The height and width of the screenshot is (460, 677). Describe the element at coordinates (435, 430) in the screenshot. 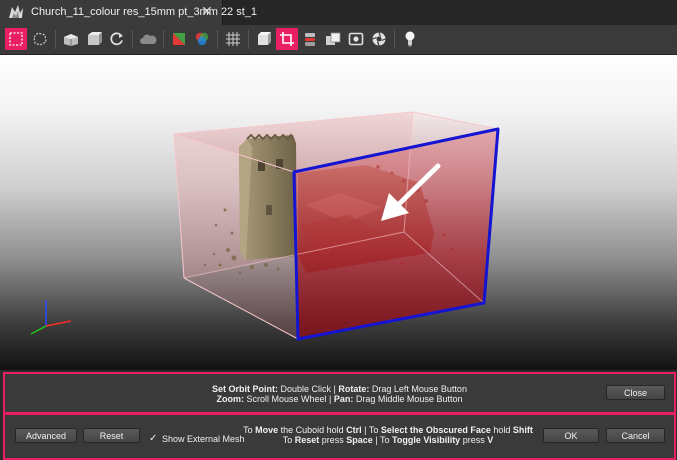

I see `hint-select-face: Select the Obscured Face` at that location.